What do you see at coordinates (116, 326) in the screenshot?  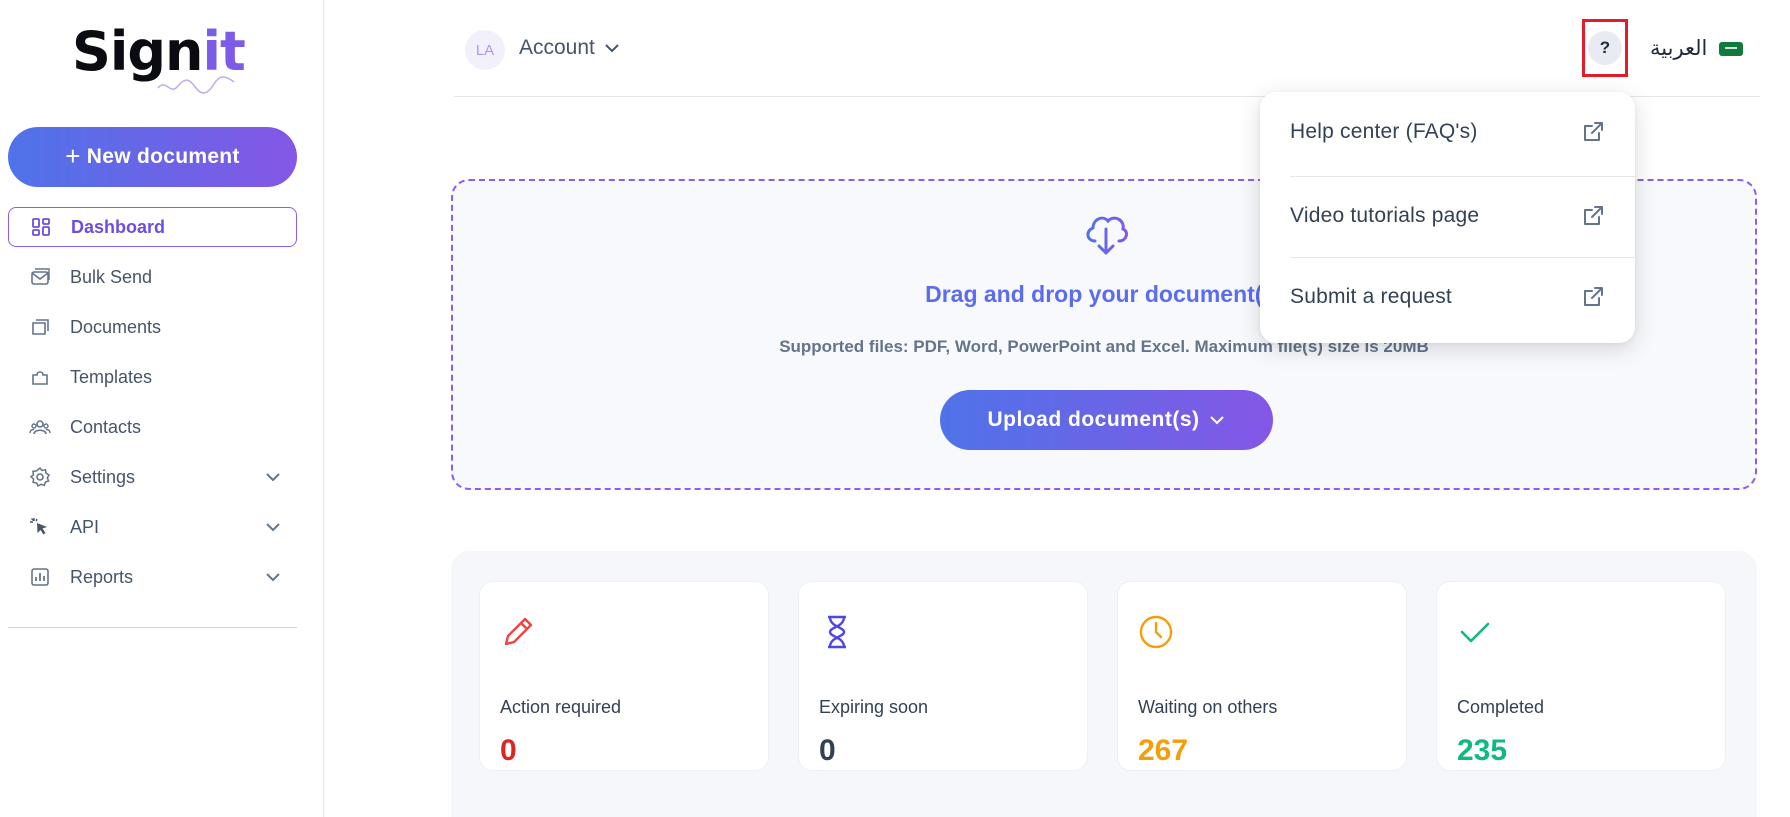 I see `sidebar-item-label: Documents` at bounding box center [116, 326].